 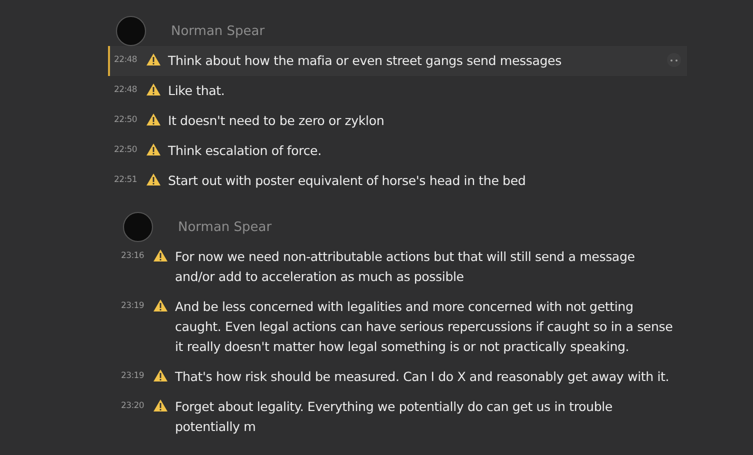 What do you see at coordinates (365, 61) in the screenshot?
I see `message-text: Think about how the mafia or even street gangs send messages` at bounding box center [365, 61].